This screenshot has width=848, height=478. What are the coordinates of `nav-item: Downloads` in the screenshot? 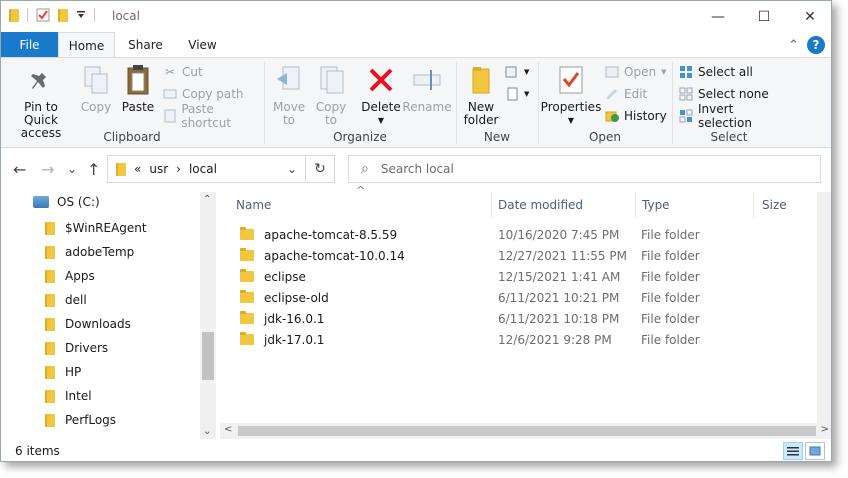 It's located at (88, 324).